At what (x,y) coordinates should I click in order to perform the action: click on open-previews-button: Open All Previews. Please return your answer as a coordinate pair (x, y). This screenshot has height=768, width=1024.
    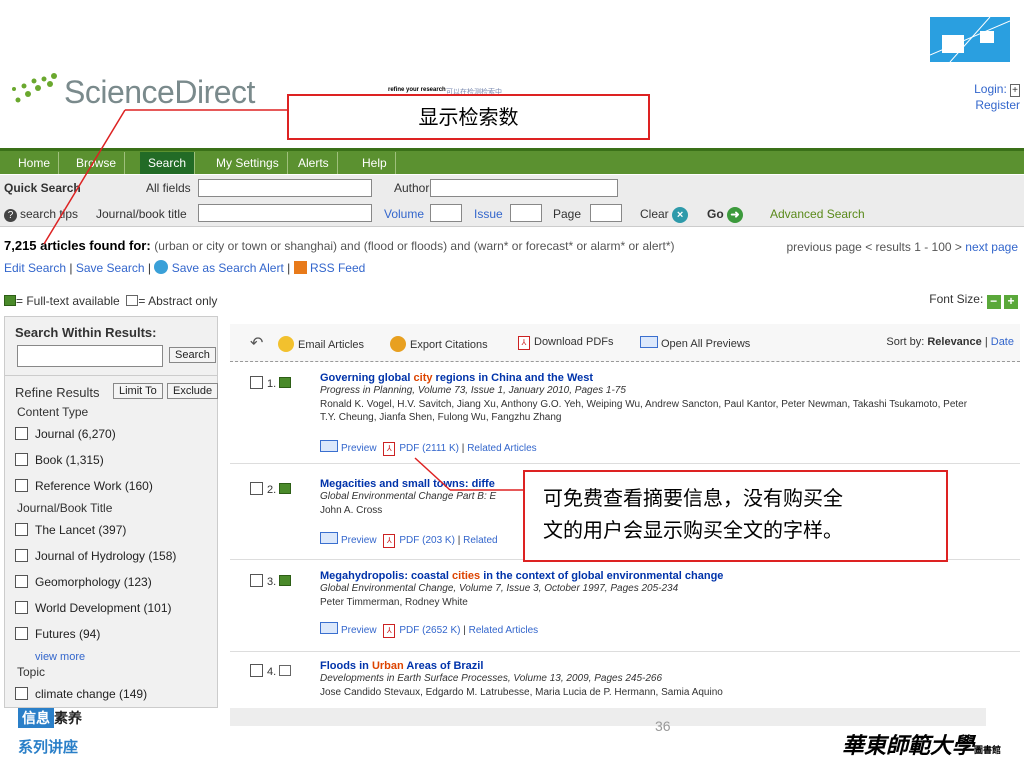
    Looking at the image, I should click on (695, 343).